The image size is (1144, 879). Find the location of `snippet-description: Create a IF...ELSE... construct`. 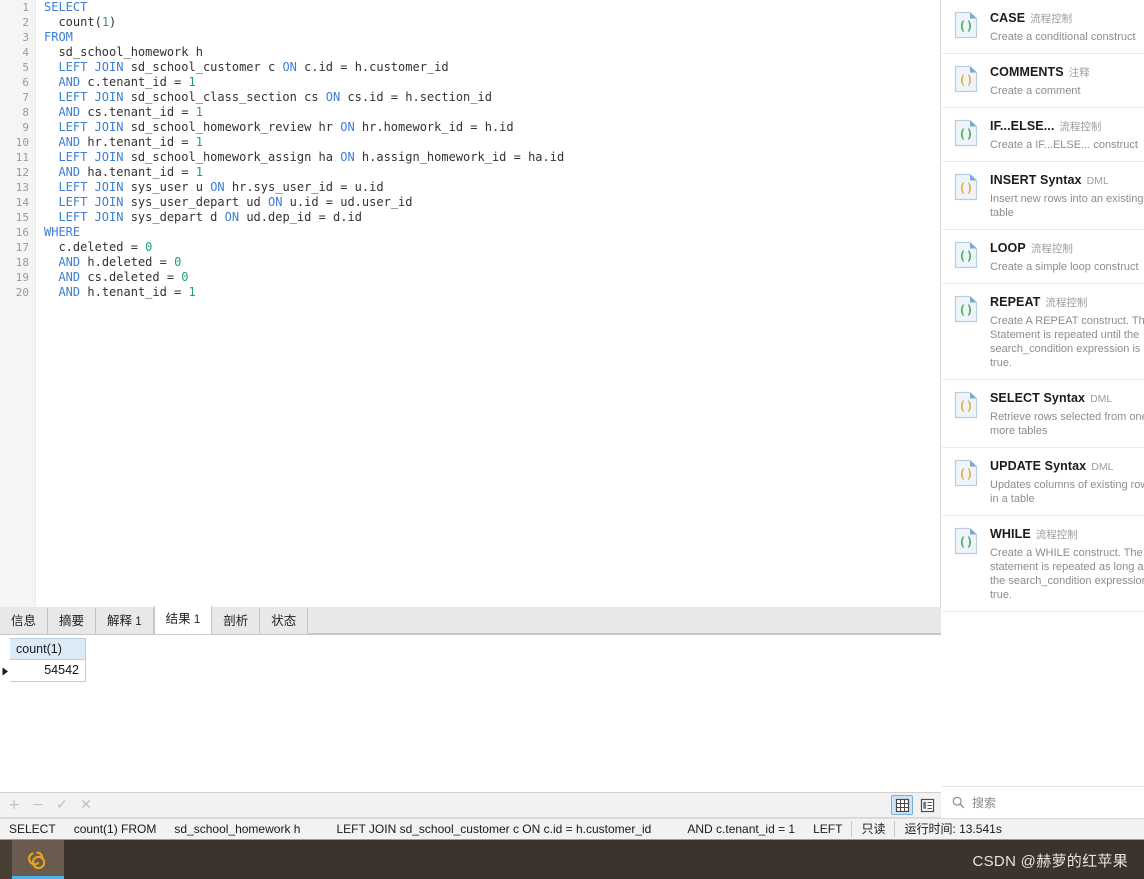

snippet-description: Create a IF...ELSE... construct is located at coordinates (1064, 145).